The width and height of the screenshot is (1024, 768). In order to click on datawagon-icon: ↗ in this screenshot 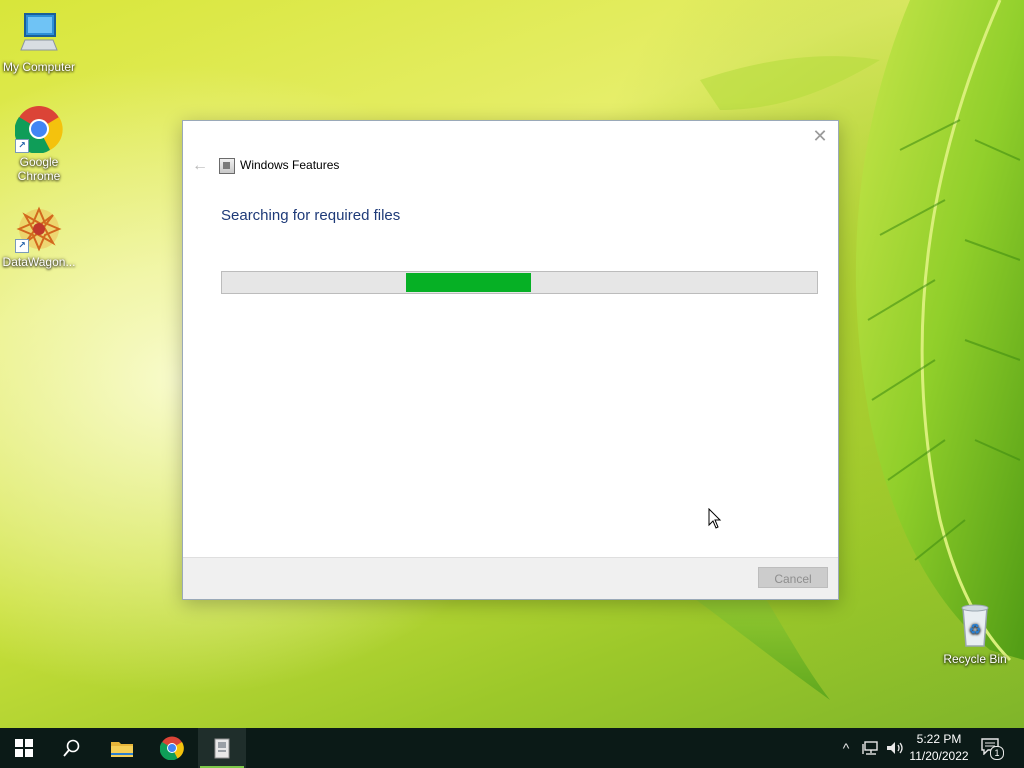, I will do `click(39, 229)`.